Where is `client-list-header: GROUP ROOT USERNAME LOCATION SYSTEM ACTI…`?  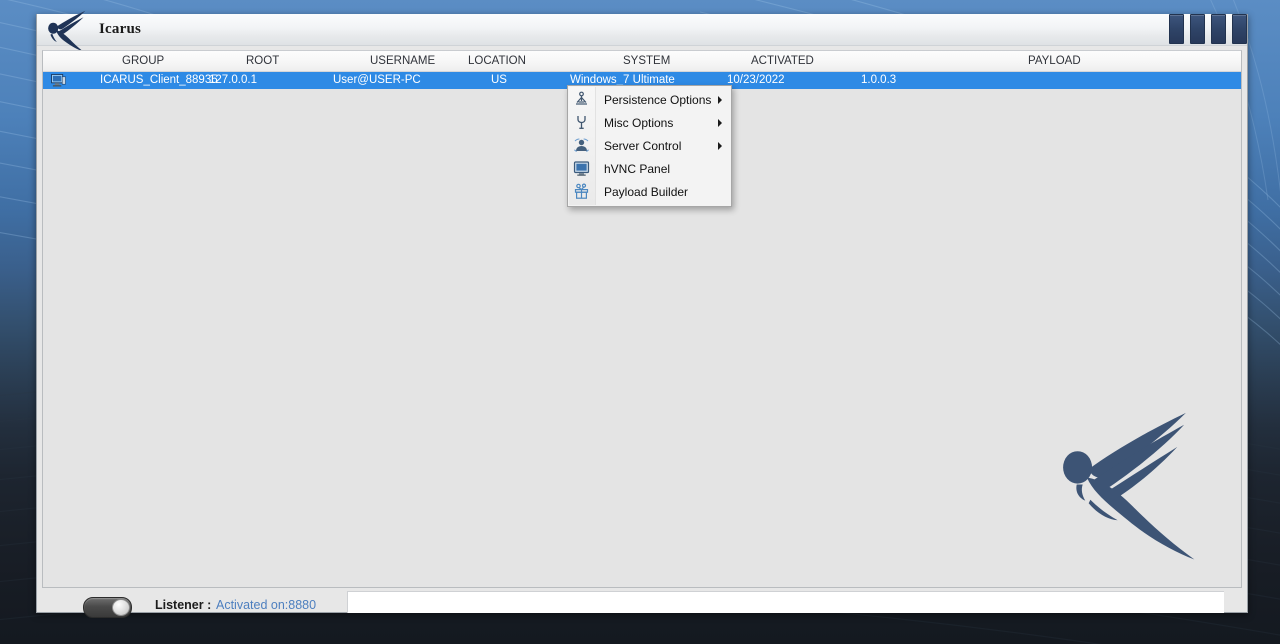
client-list-header: GROUP ROOT USERNAME LOCATION SYSTEM ACTI… is located at coordinates (642, 61).